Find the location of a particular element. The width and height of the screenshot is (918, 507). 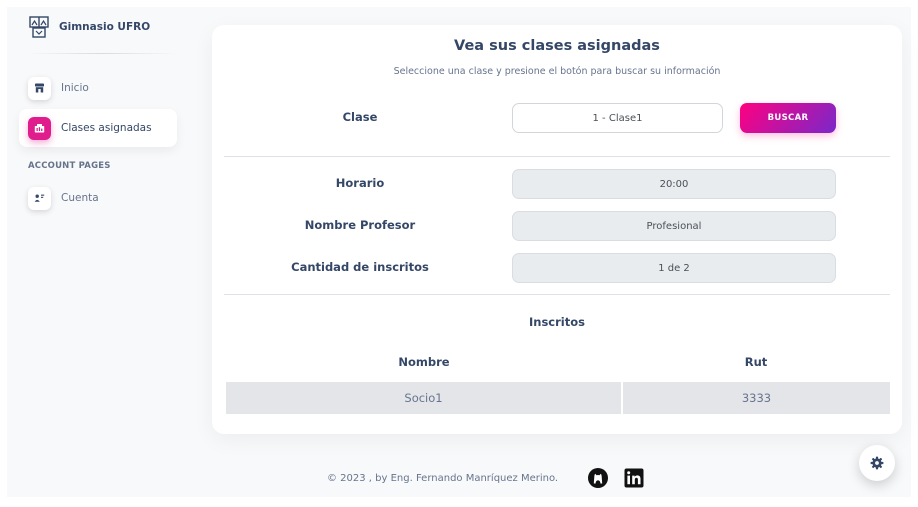

table-header: Nombre Rut is located at coordinates (558, 362).